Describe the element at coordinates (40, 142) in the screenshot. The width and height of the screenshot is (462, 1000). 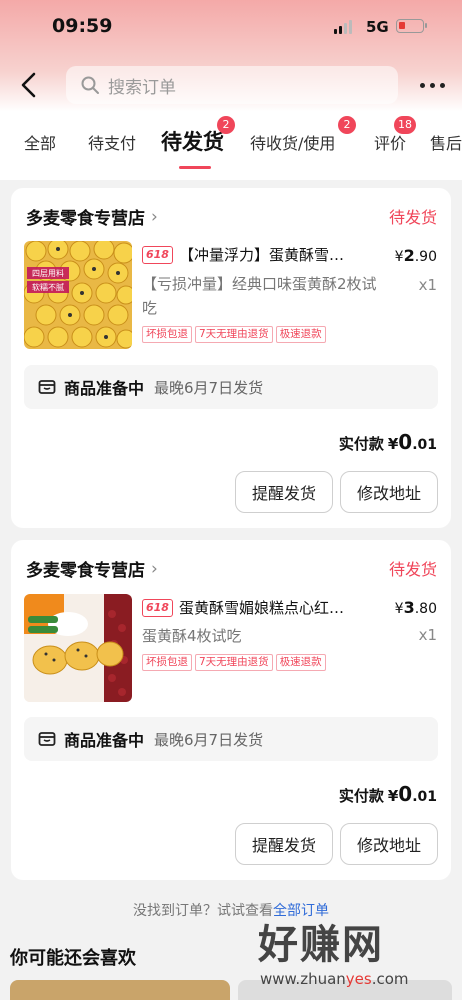
I see `tab-all: 全部` at that location.